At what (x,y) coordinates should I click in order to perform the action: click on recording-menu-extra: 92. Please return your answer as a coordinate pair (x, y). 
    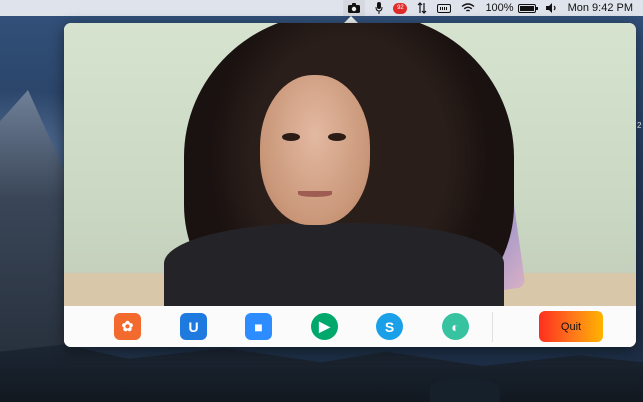
    Looking at the image, I should click on (400, 8).